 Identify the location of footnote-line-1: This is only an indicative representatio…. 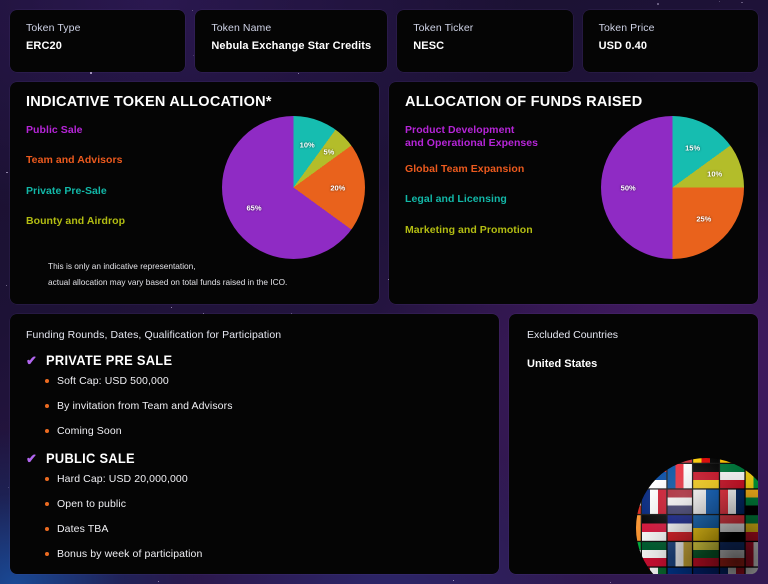
(122, 266).